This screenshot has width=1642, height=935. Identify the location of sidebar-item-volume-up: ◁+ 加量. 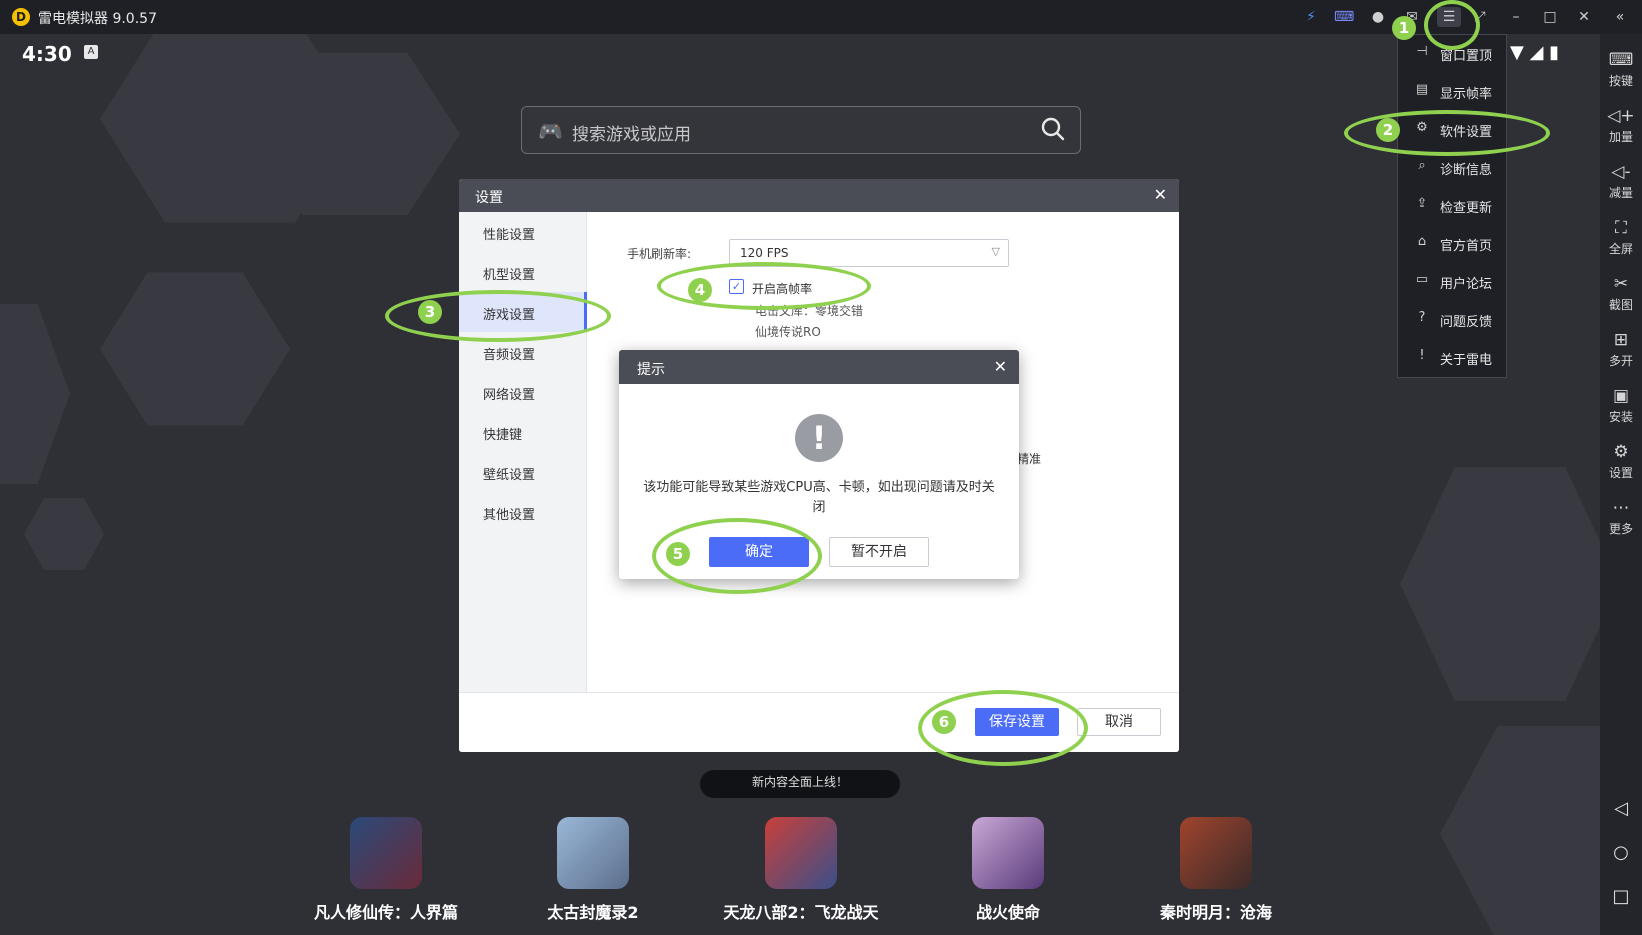
(1621, 125).